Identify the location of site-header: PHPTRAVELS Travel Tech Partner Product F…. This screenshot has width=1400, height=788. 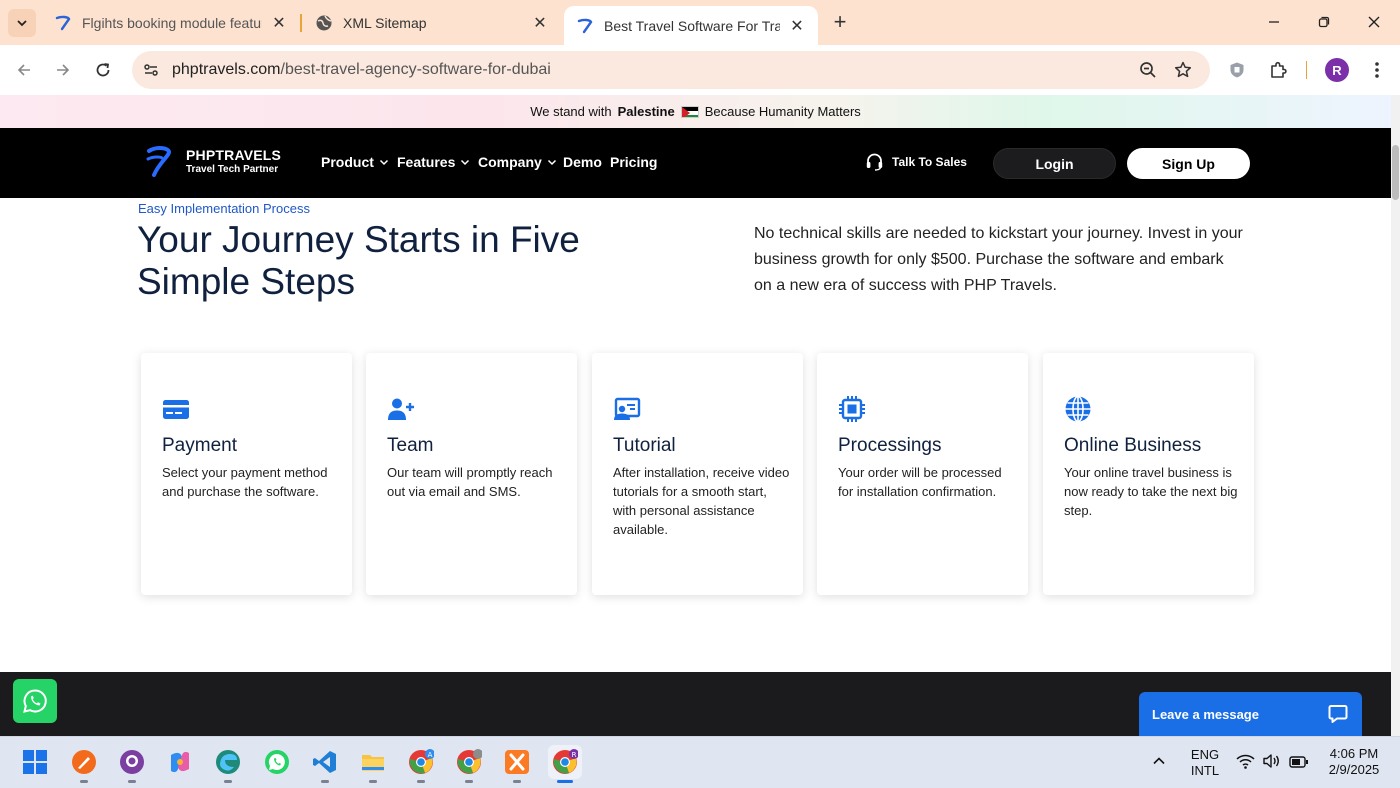
(695, 163).